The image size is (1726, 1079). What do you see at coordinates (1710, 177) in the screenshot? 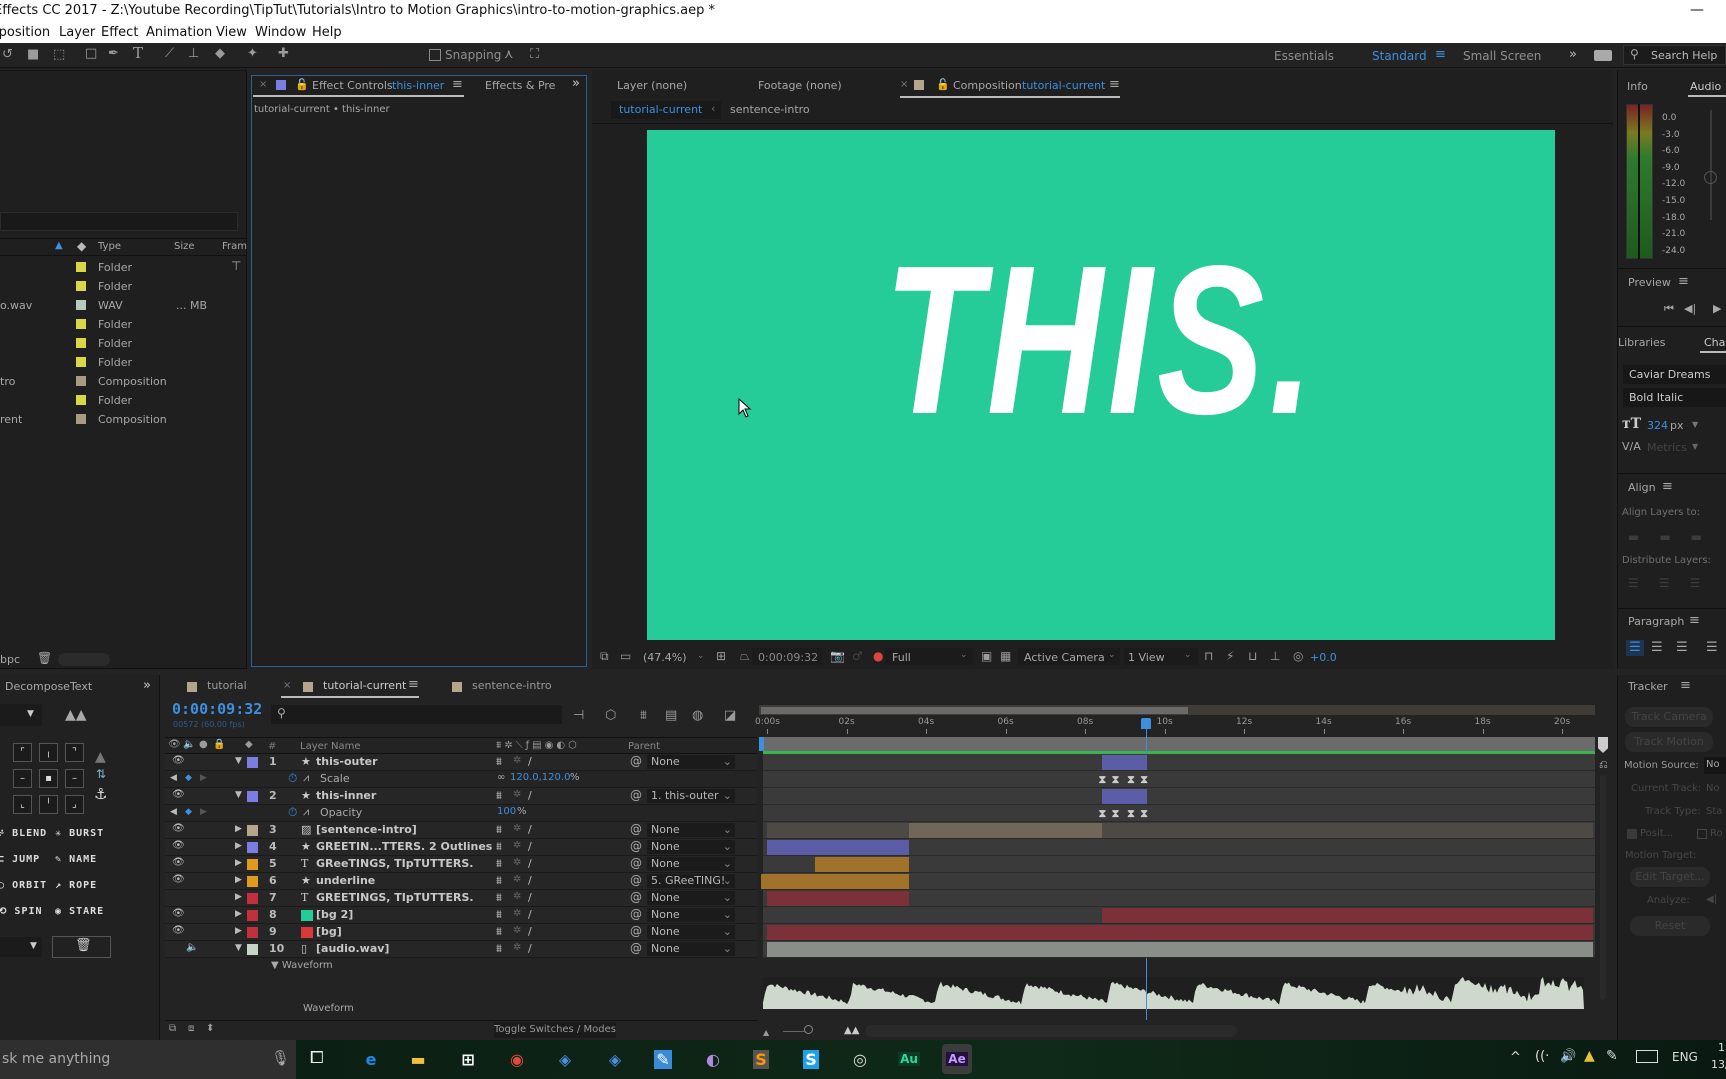
I see `volume-slider-thumb` at bounding box center [1710, 177].